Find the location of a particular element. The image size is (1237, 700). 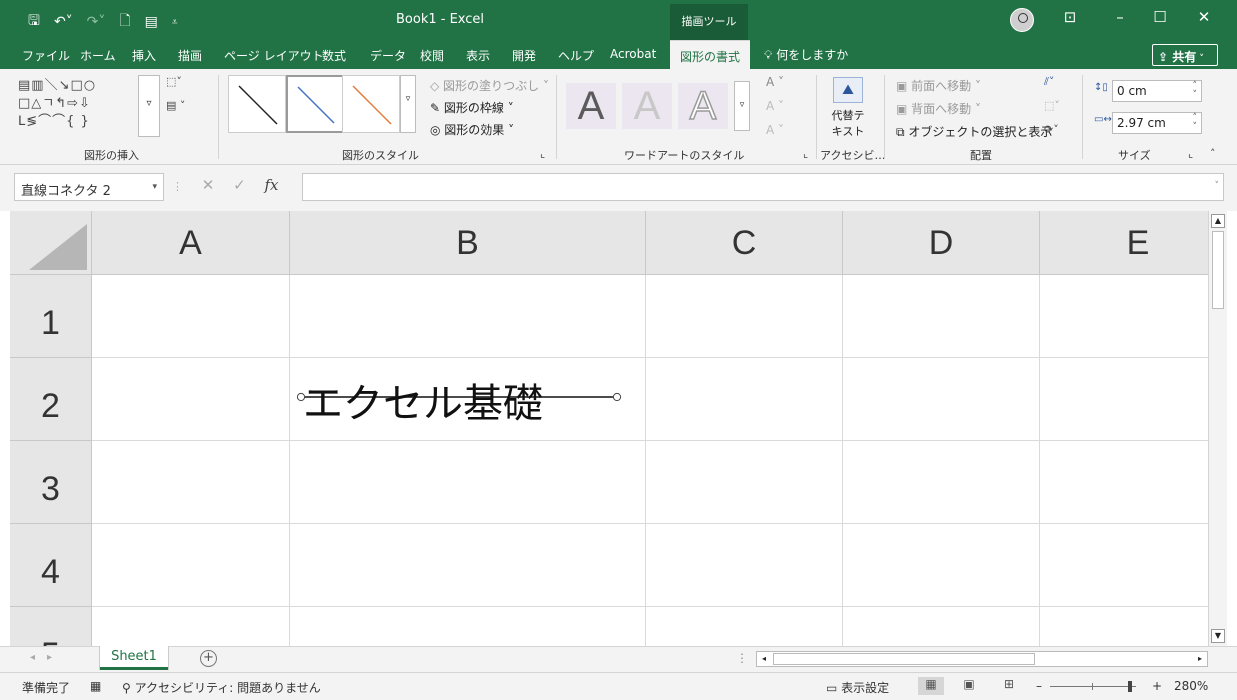

bring-forward-button: ▣ 前面へ移動 ˅ is located at coordinates (938, 85).